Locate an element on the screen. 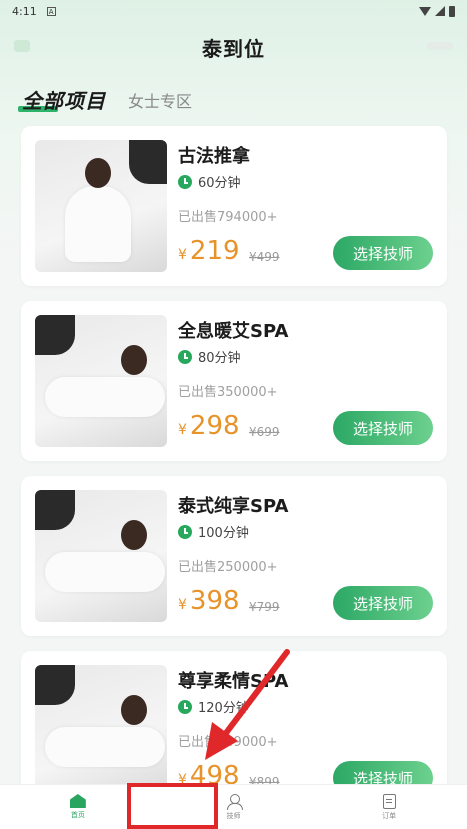  service-price: ¥ 219 is located at coordinates (209, 251).